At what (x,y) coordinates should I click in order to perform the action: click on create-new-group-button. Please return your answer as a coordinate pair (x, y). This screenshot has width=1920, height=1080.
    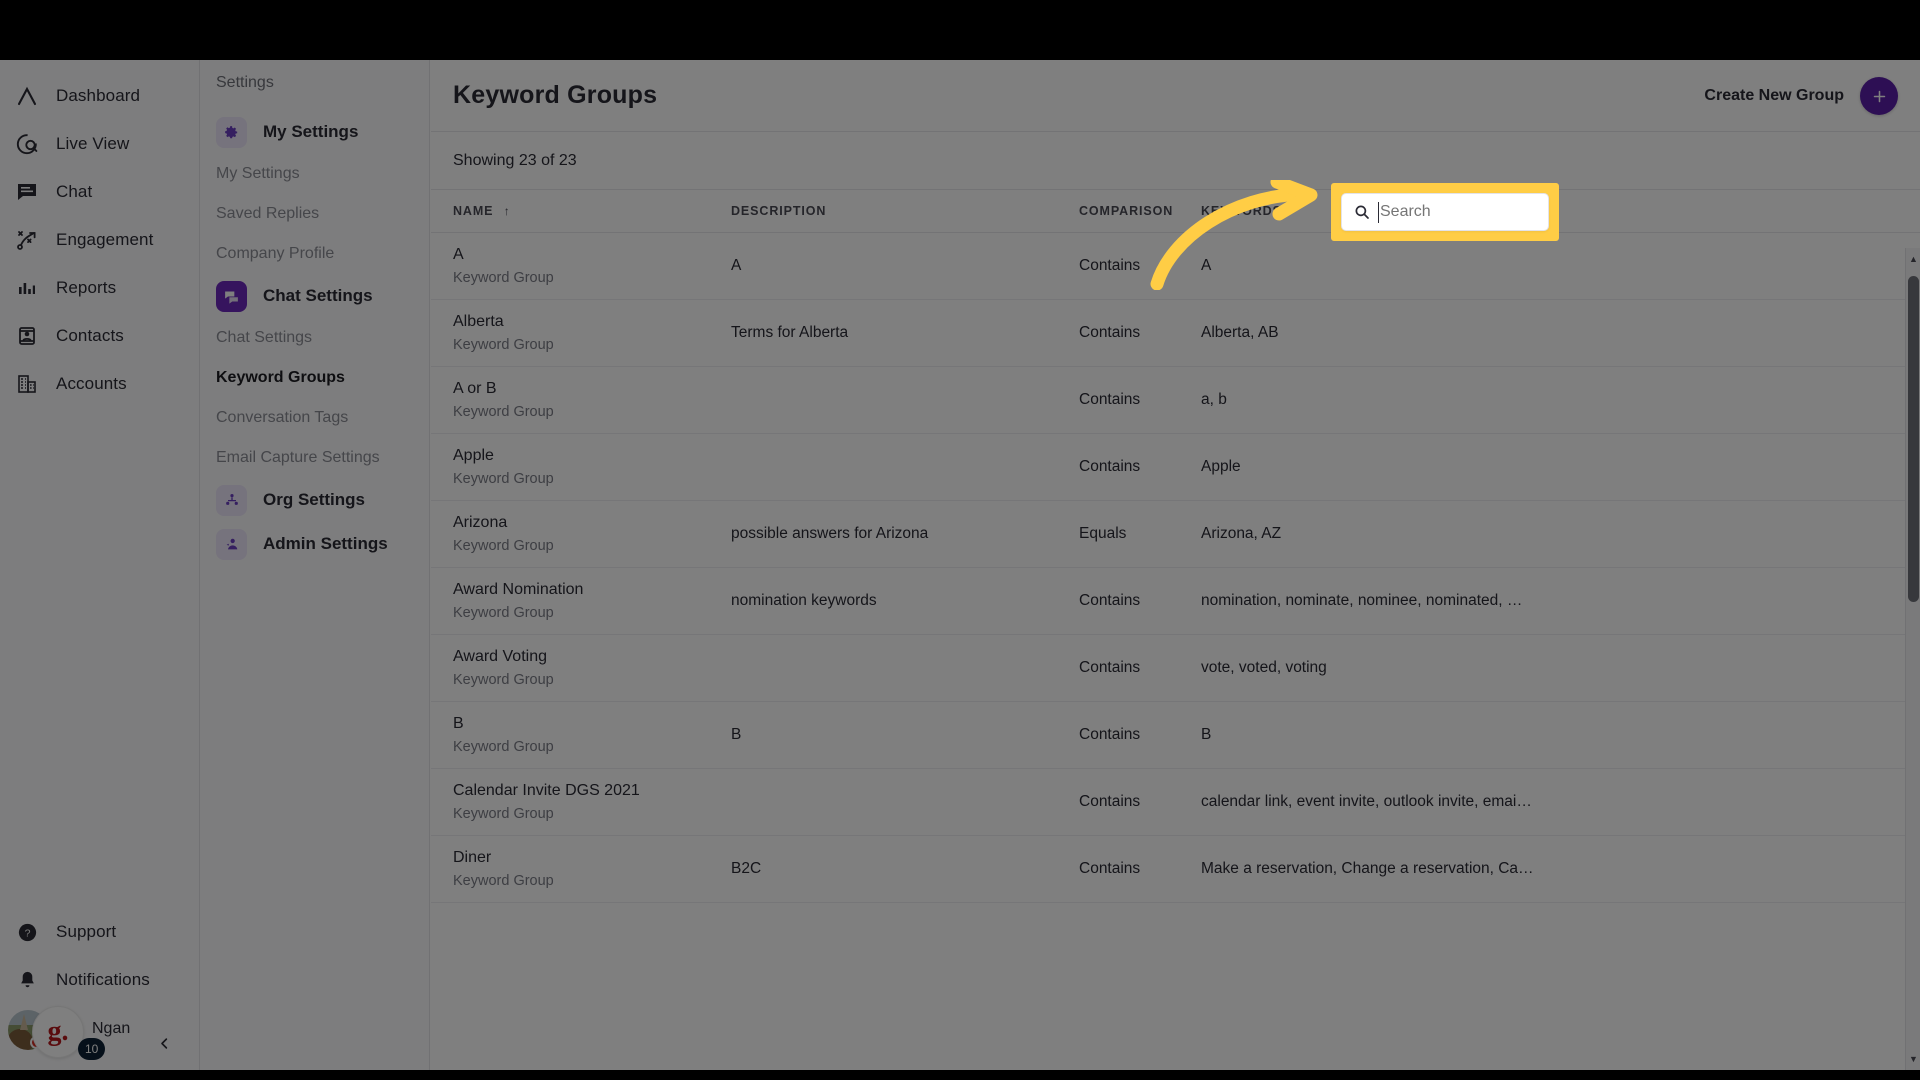
    Looking at the image, I should click on (1879, 96).